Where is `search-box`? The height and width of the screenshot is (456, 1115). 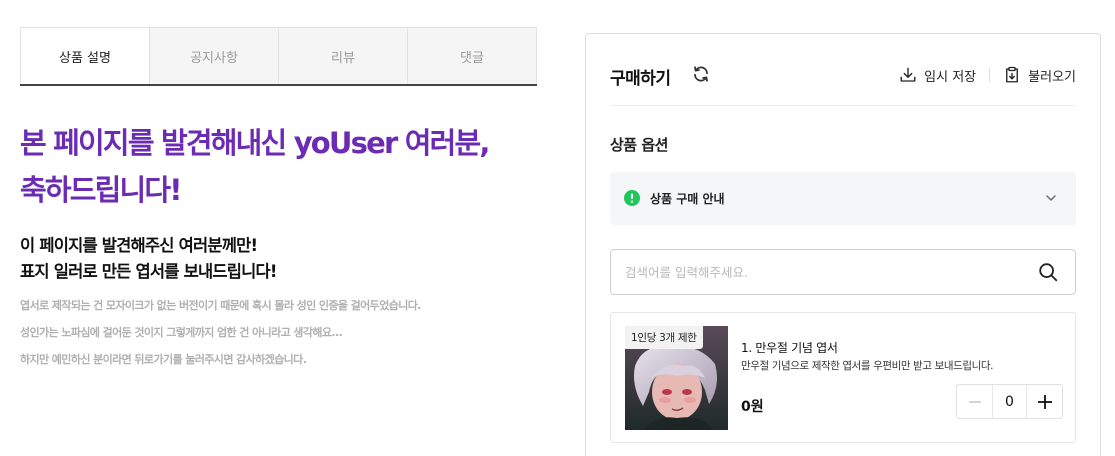 search-box is located at coordinates (843, 272).